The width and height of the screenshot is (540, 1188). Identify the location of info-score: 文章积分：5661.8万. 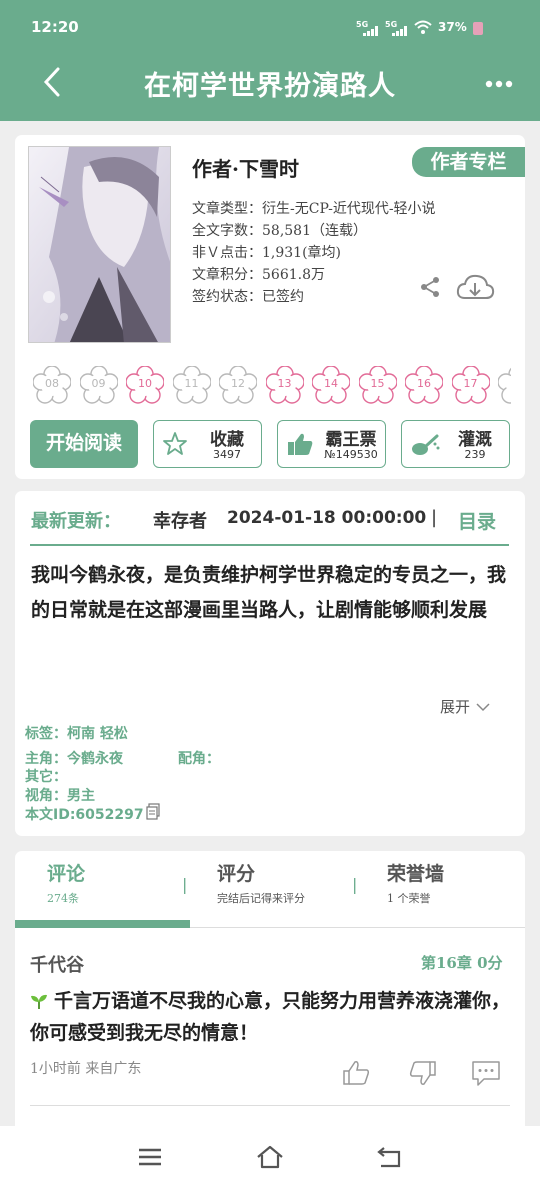
(258, 275).